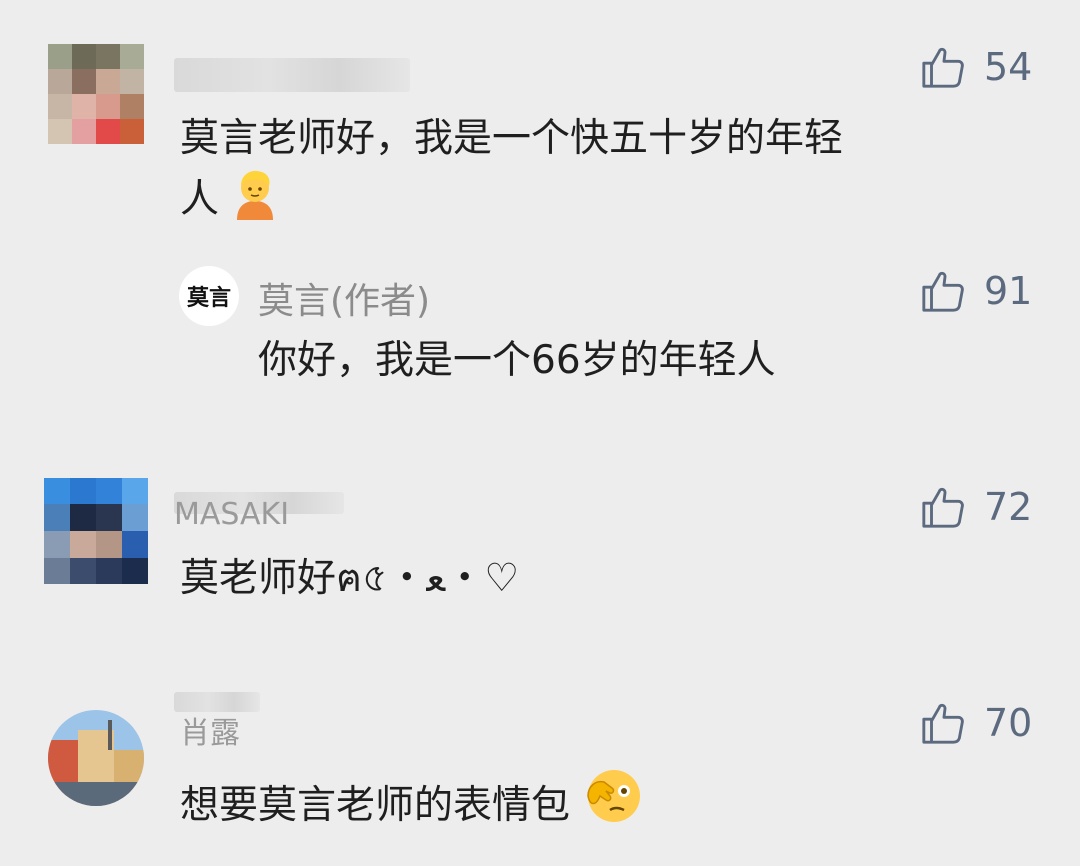 This screenshot has width=1080, height=866. What do you see at coordinates (231, 512) in the screenshot?
I see `username: MASAKI` at bounding box center [231, 512].